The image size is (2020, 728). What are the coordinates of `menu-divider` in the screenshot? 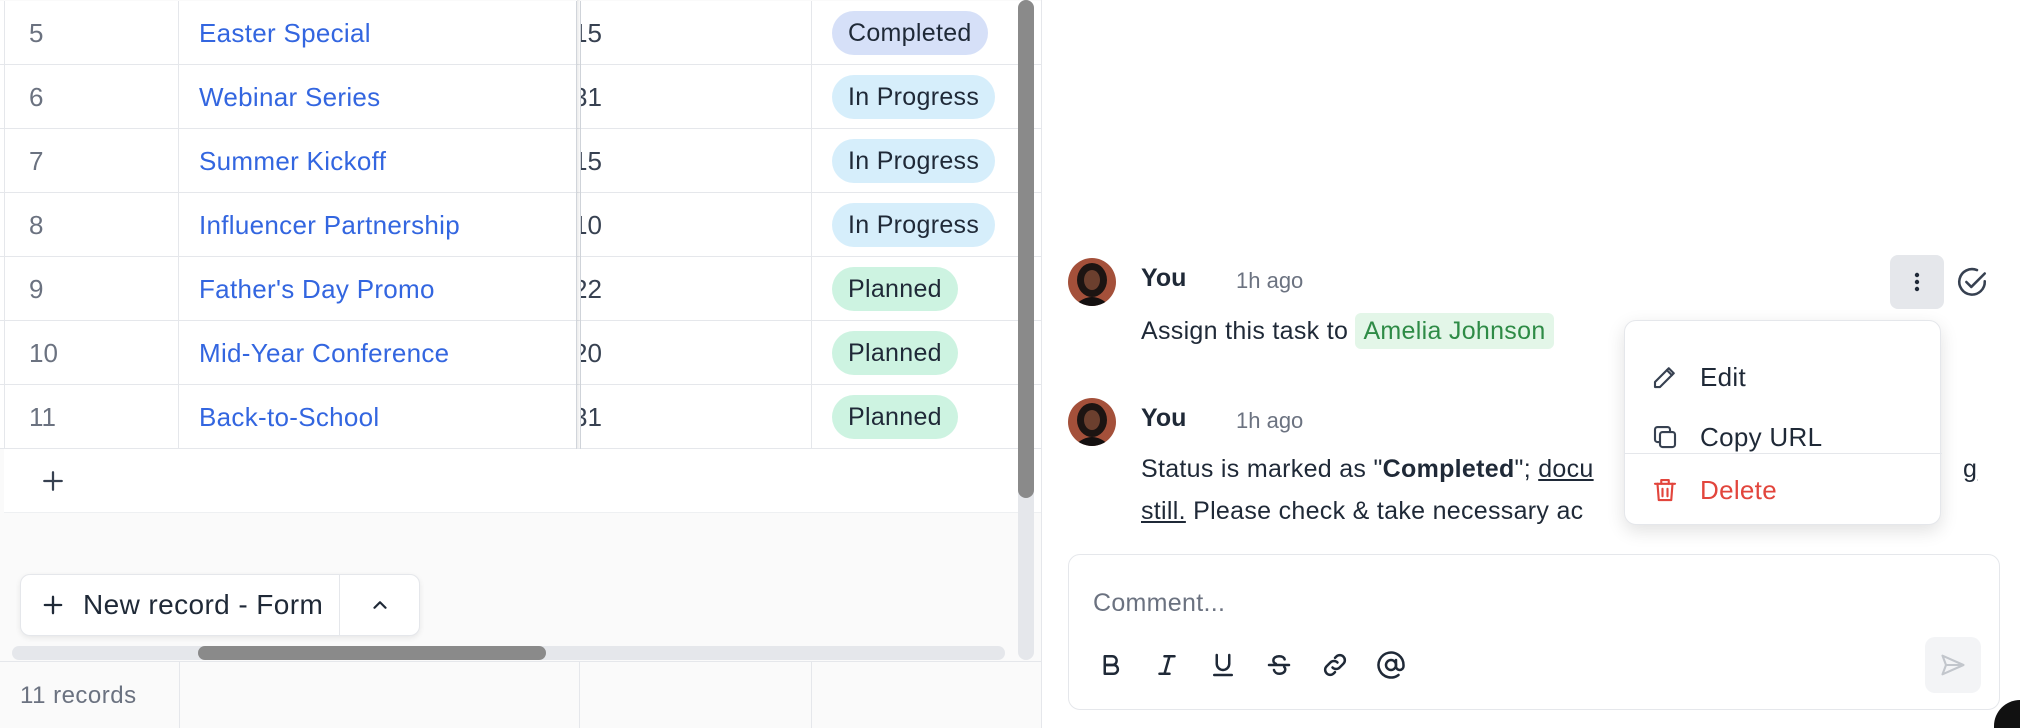 It's located at (1783, 453).